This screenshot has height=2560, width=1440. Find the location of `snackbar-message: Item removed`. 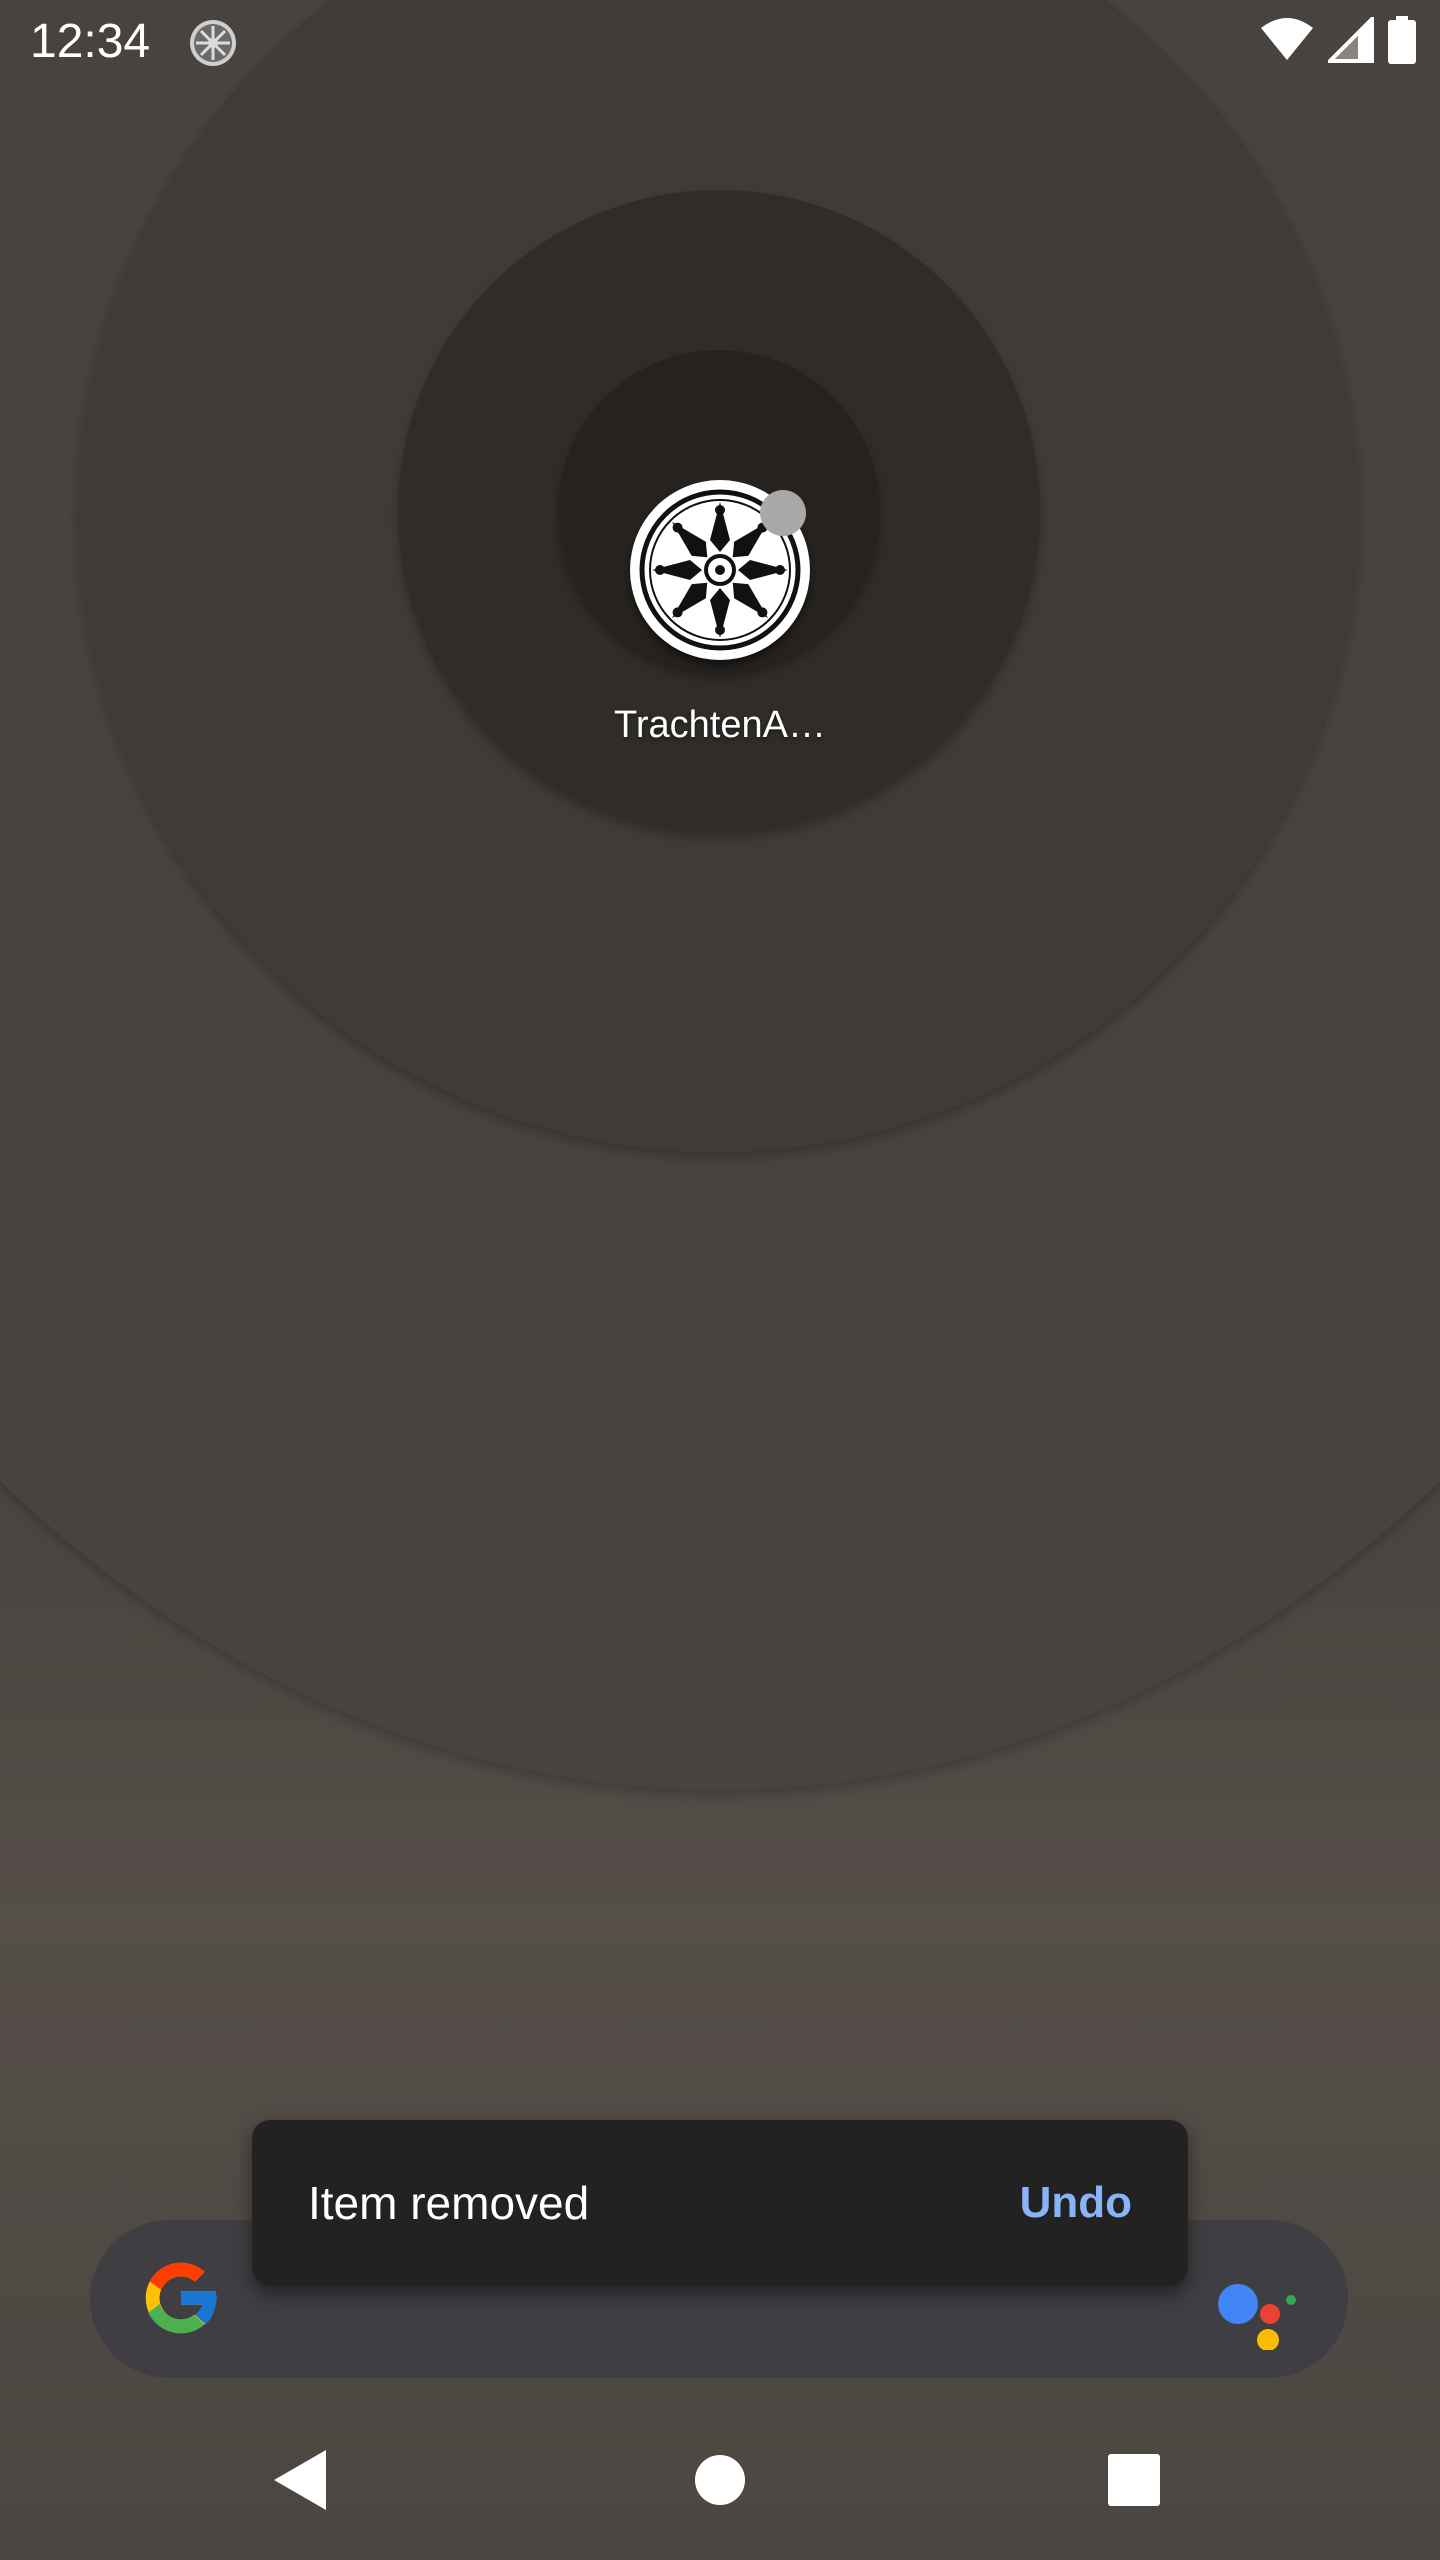

snackbar-message: Item removed is located at coordinates (449, 2203).